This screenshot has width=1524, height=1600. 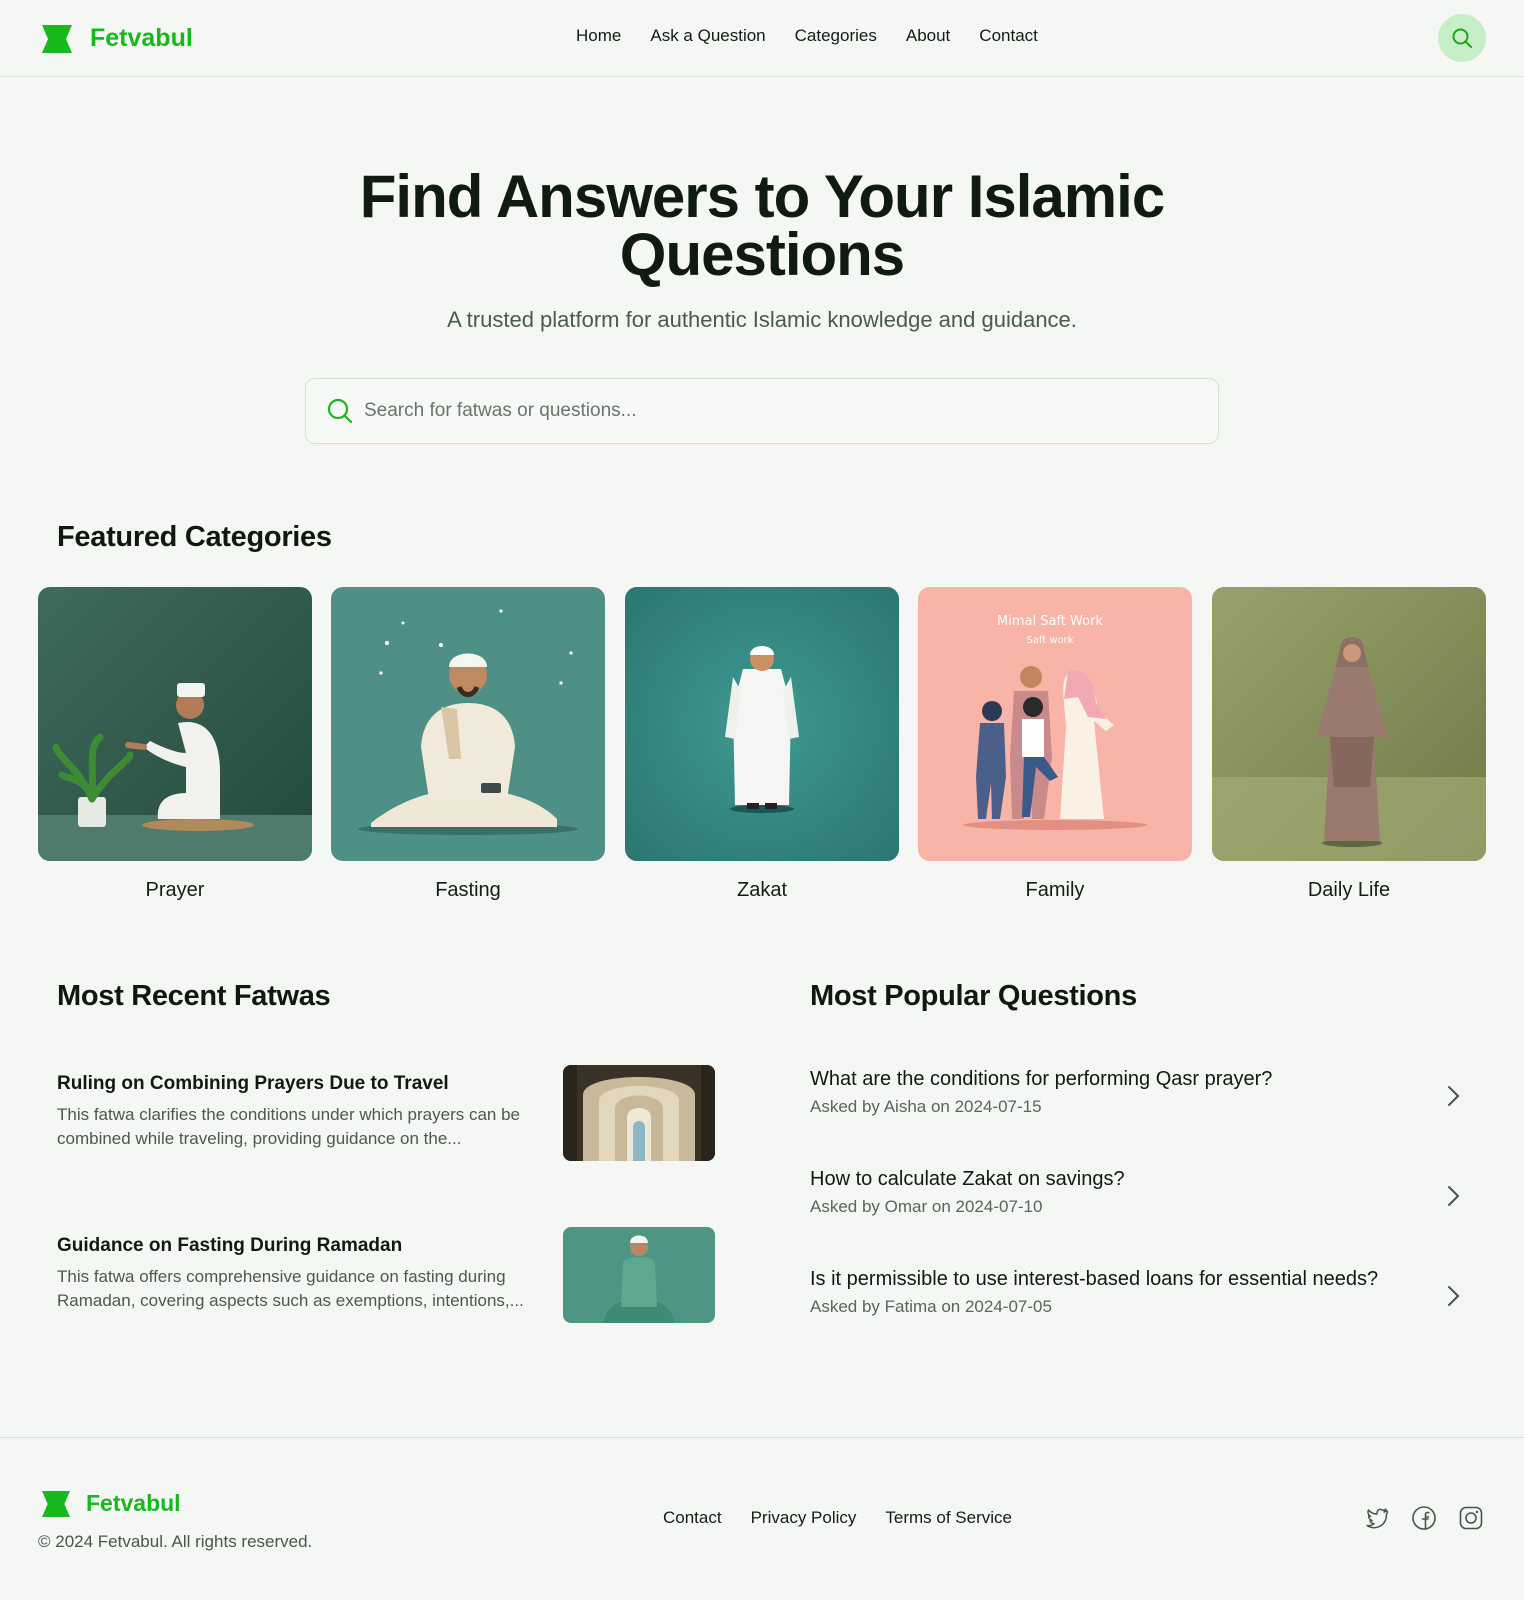 What do you see at coordinates (1055, 724) in the screenshot?
I see `category-image-family: Mimal Saft Work Saft work` at bounding box center [1055, 724].